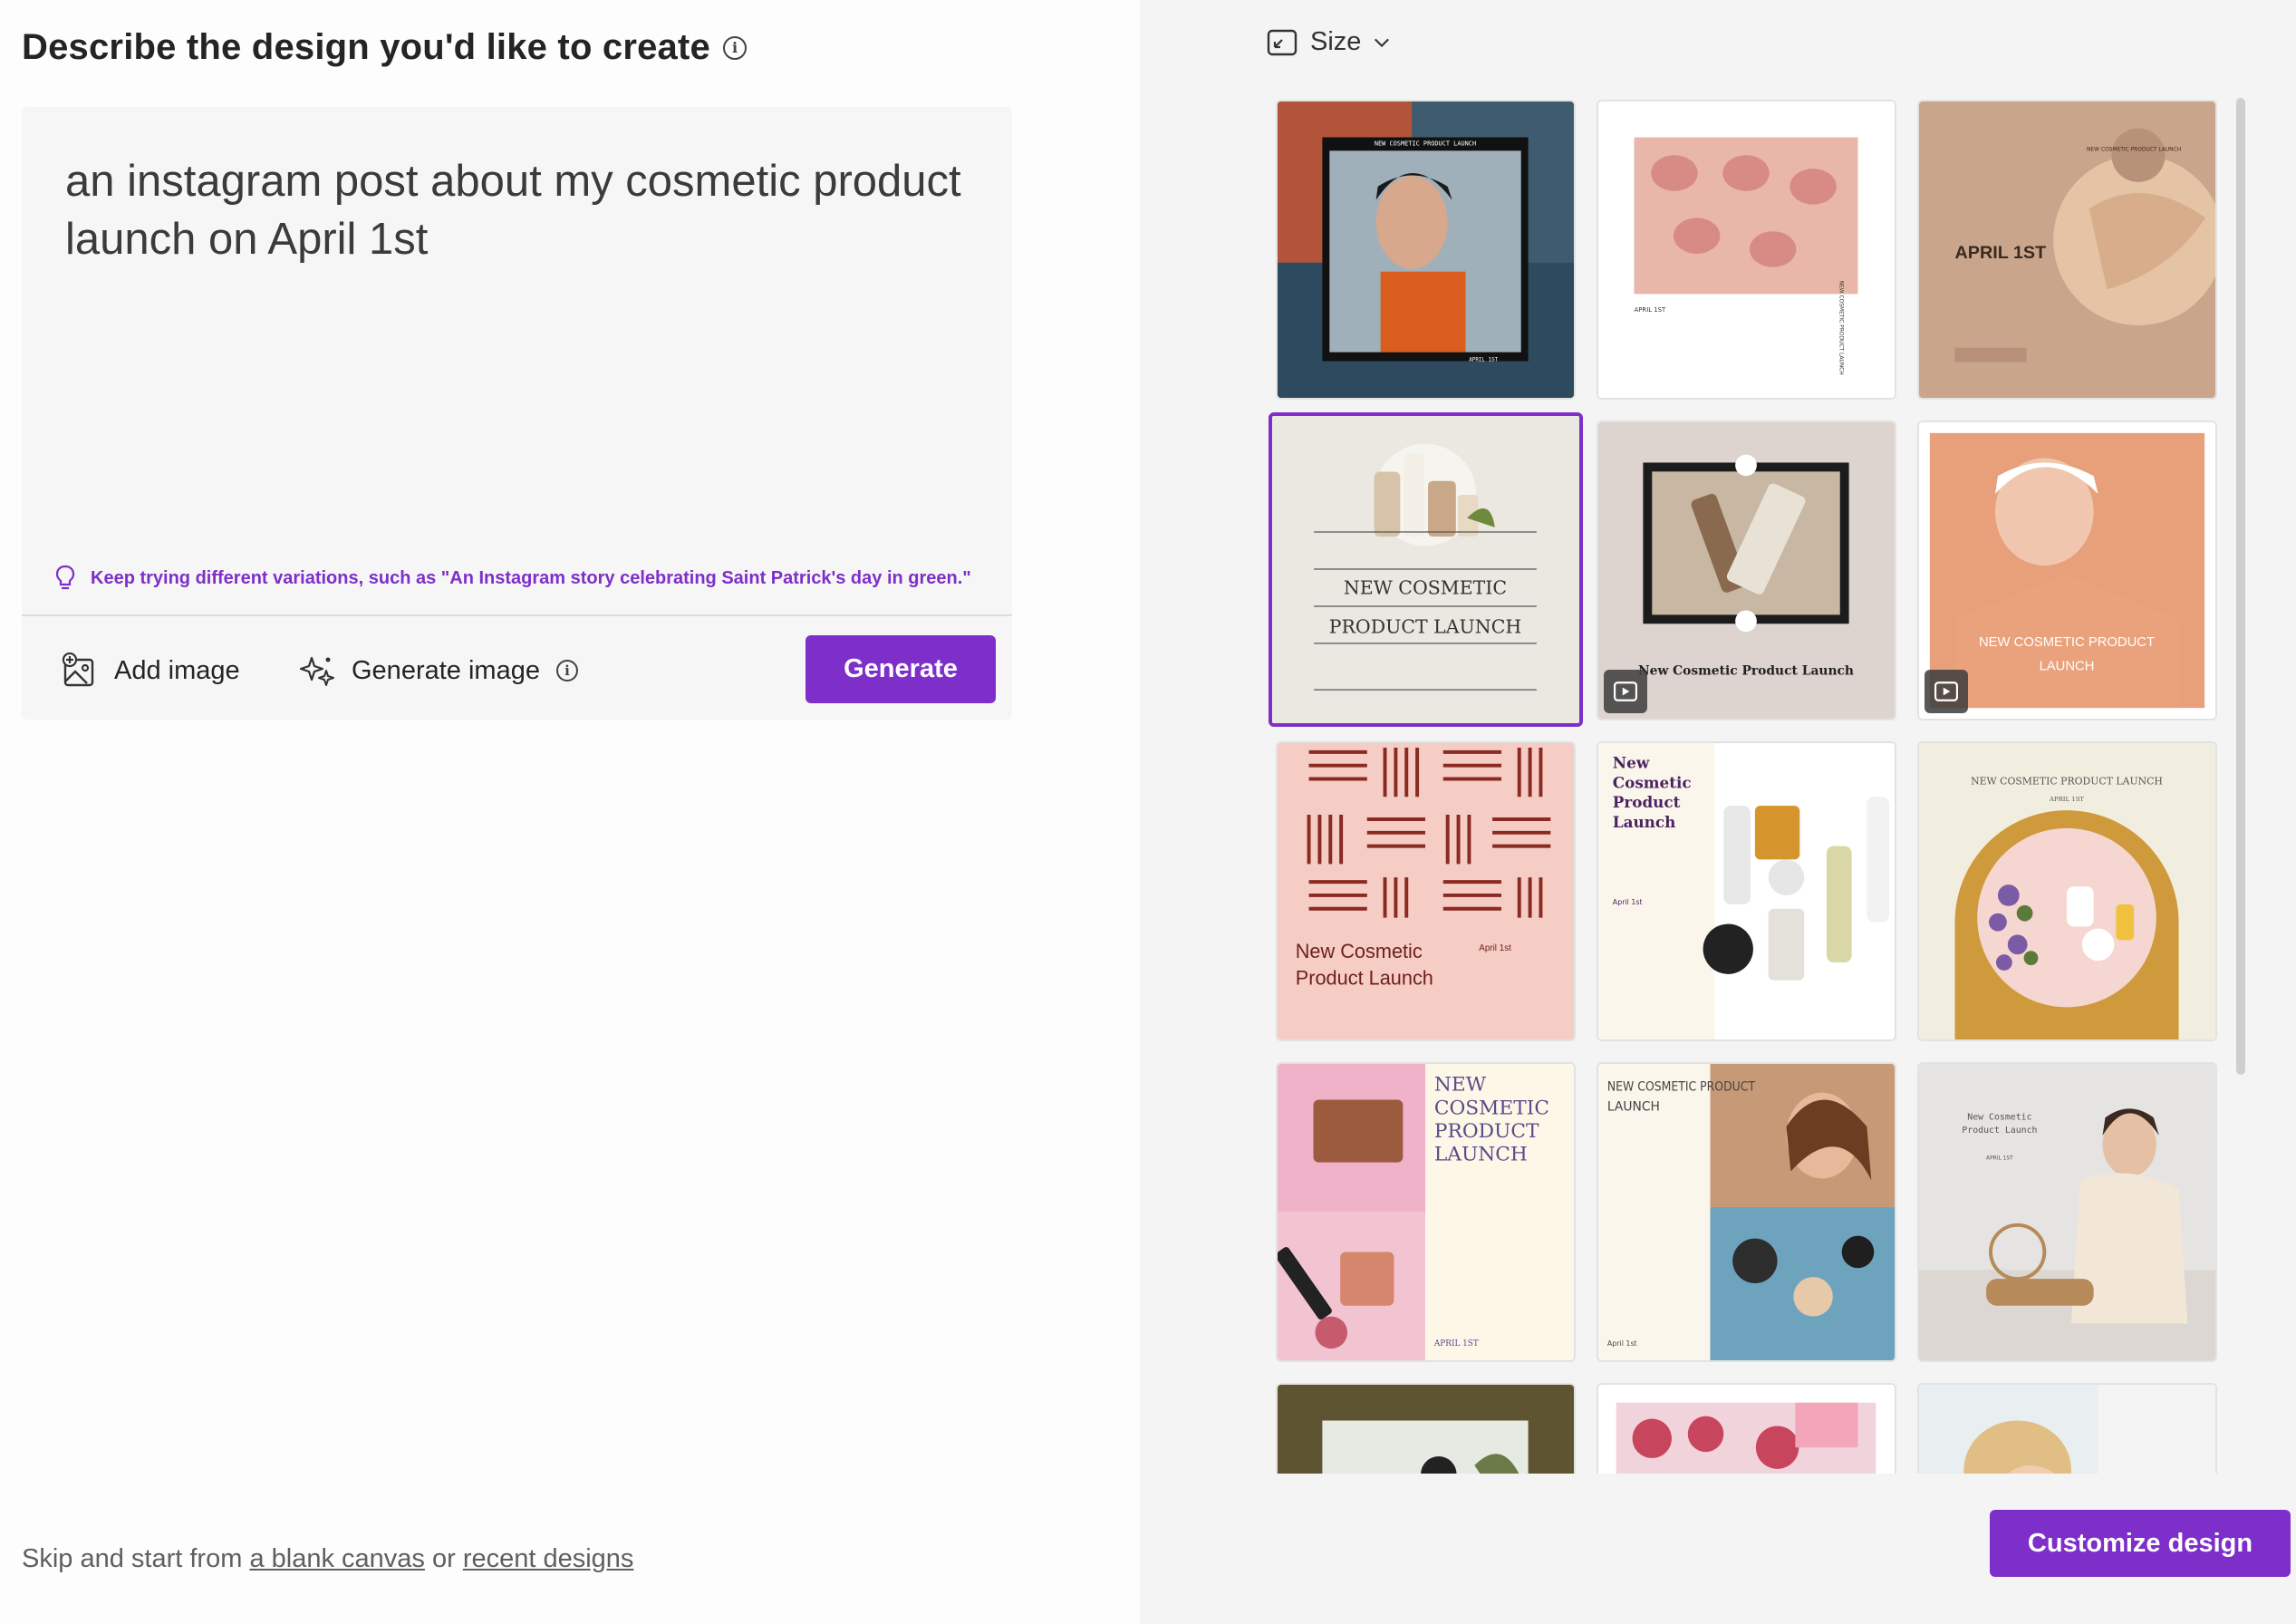  What do you see at coordinates (337, 1558) in the screenshot?
I see `blank-canvas-link: a blank canvas` at bounding box center [337, 1558].